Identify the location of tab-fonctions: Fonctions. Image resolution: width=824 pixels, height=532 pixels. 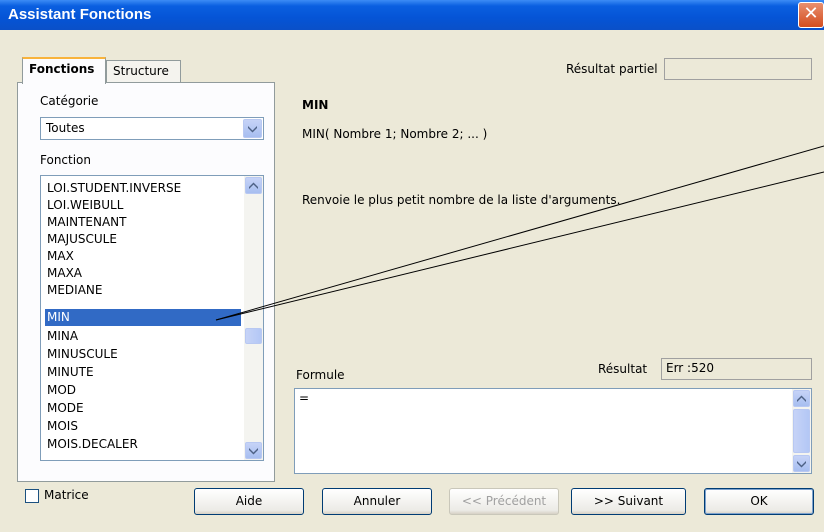
(64, 70).